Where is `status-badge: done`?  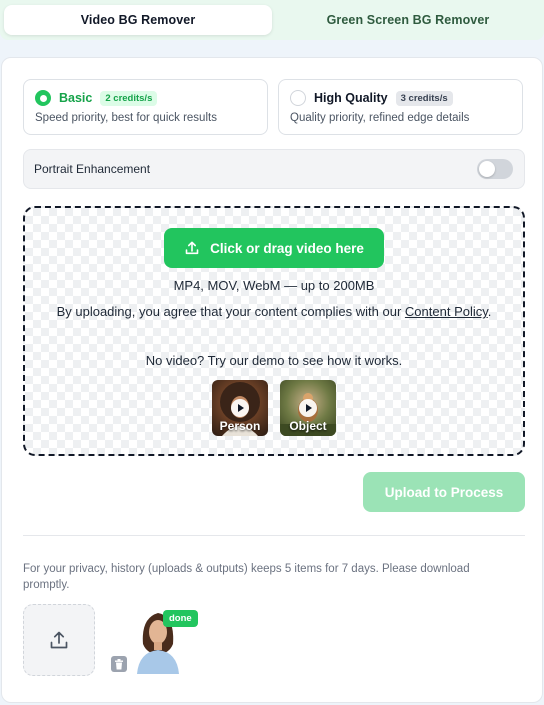
status-badge: done is located at coordinates (180, 618).